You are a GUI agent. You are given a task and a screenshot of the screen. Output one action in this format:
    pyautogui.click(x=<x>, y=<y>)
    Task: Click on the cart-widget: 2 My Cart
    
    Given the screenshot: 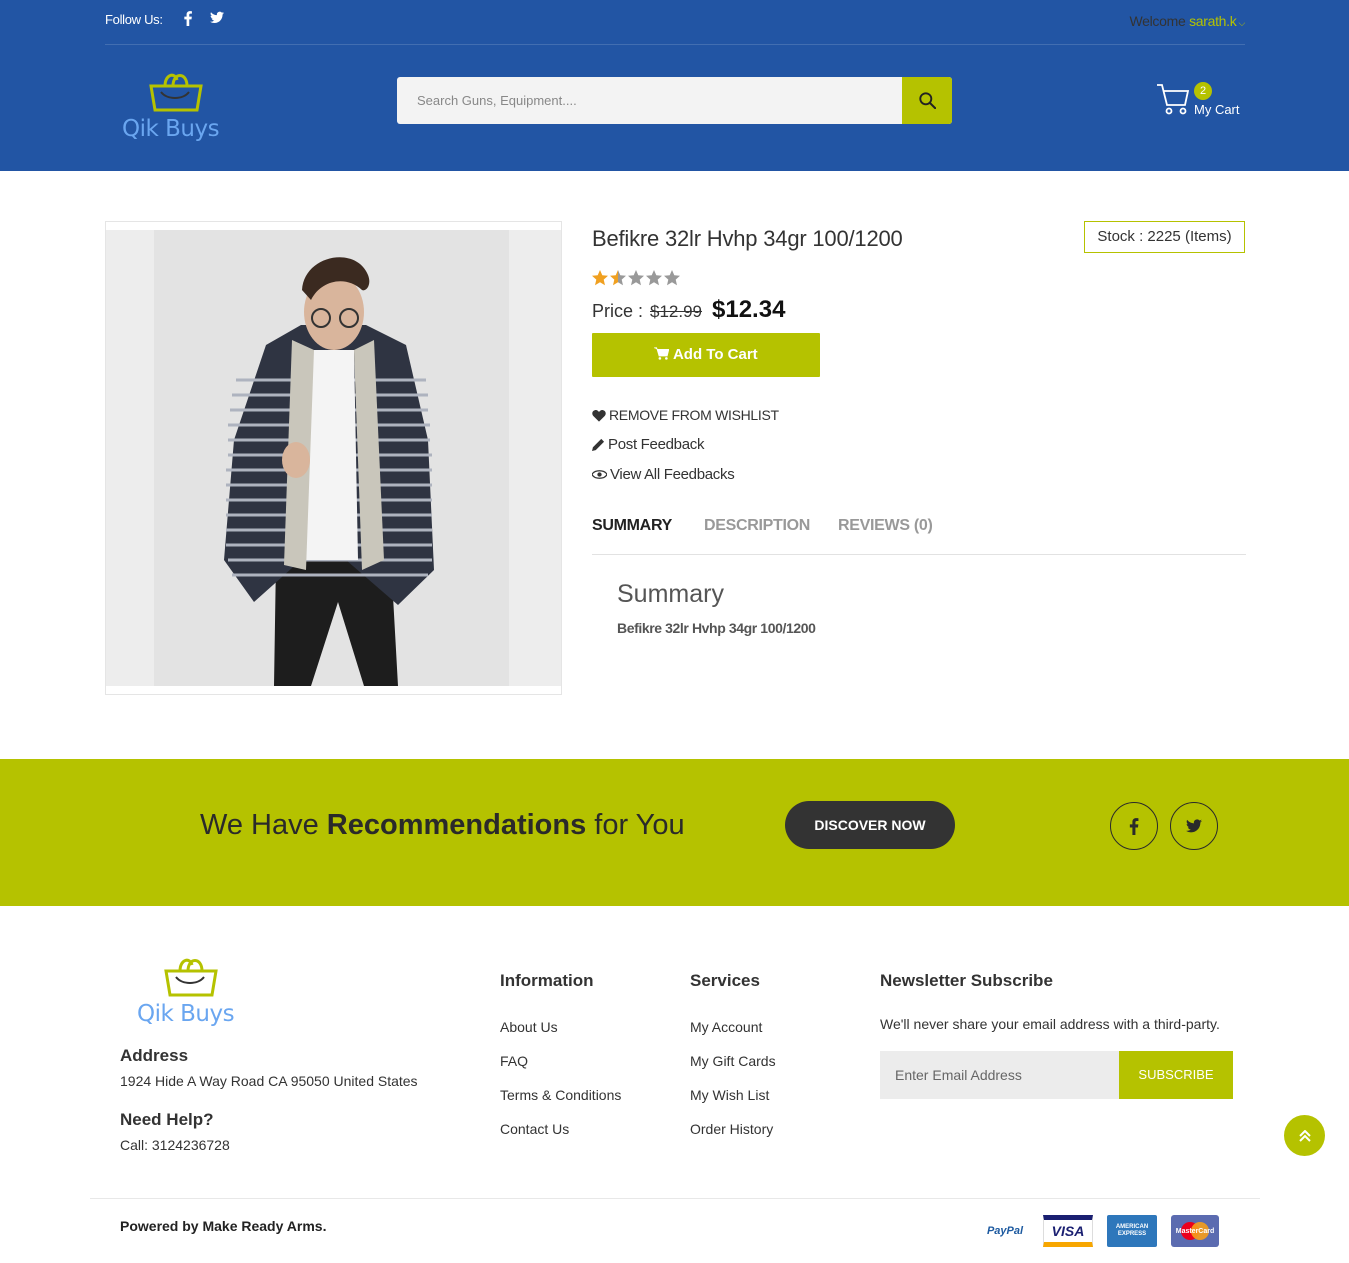 What is the action you would take?
    pyautogui.click(x=1201, y=100)
    